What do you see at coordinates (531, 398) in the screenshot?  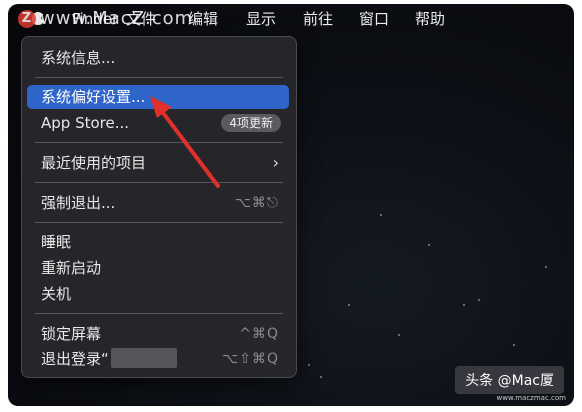 I see `attribution-url: www.maczmac.com` at bounding box center [531, 398].